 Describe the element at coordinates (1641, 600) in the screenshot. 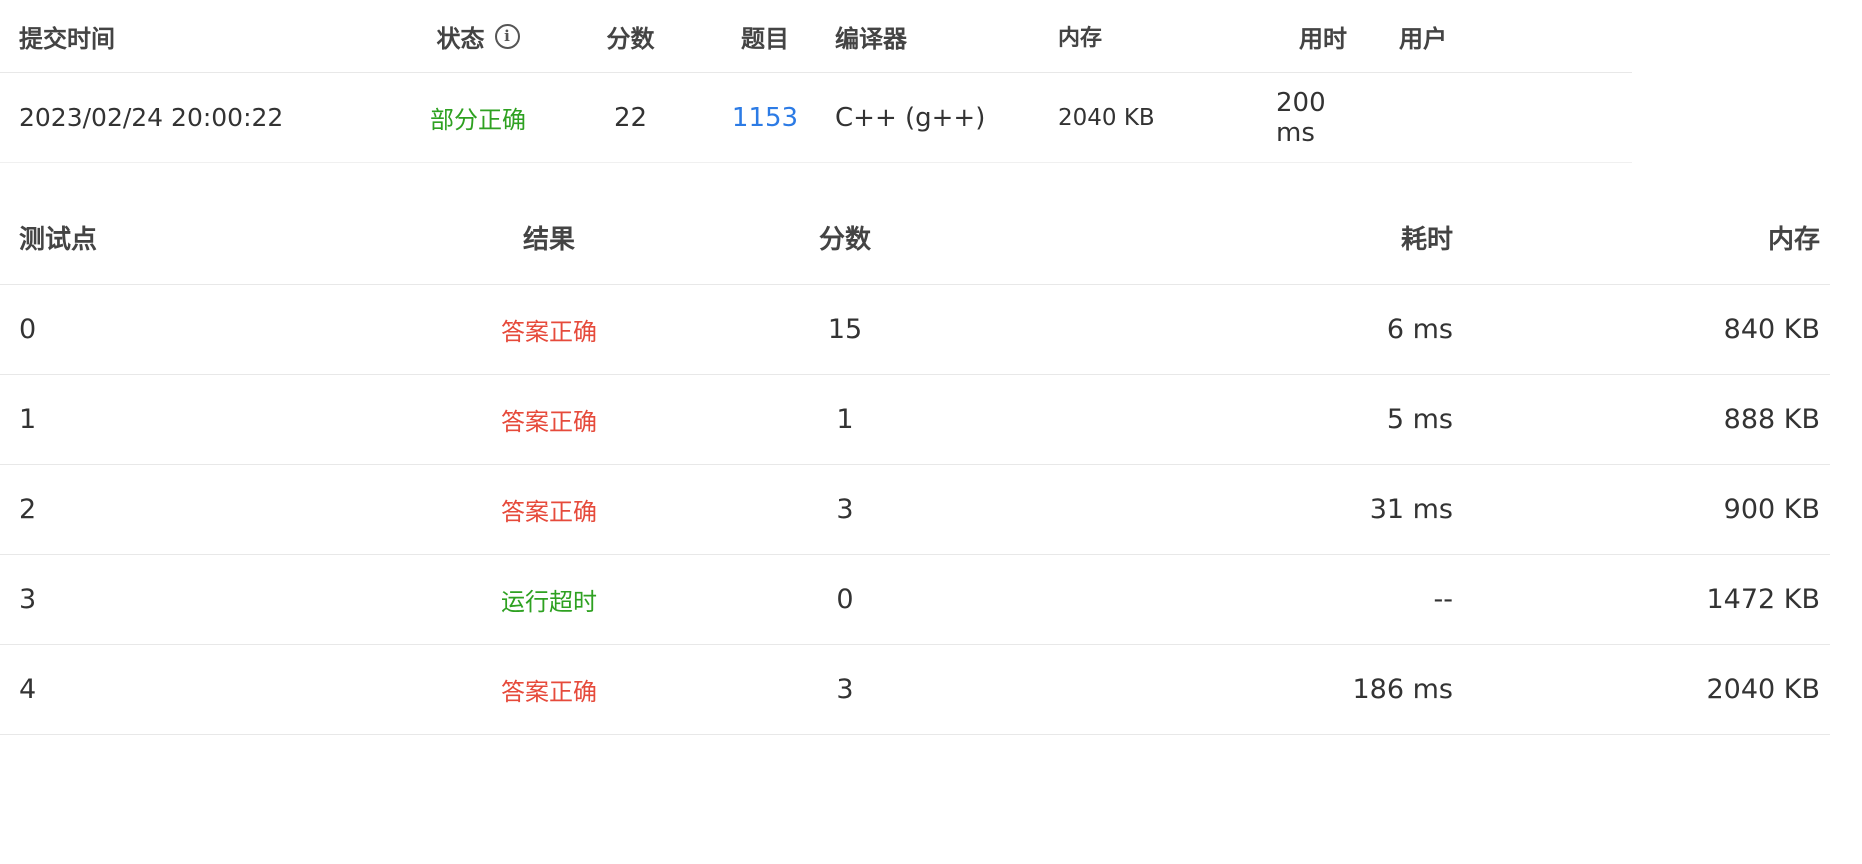

I see `testcase-memory: 1472 KB` at that location.